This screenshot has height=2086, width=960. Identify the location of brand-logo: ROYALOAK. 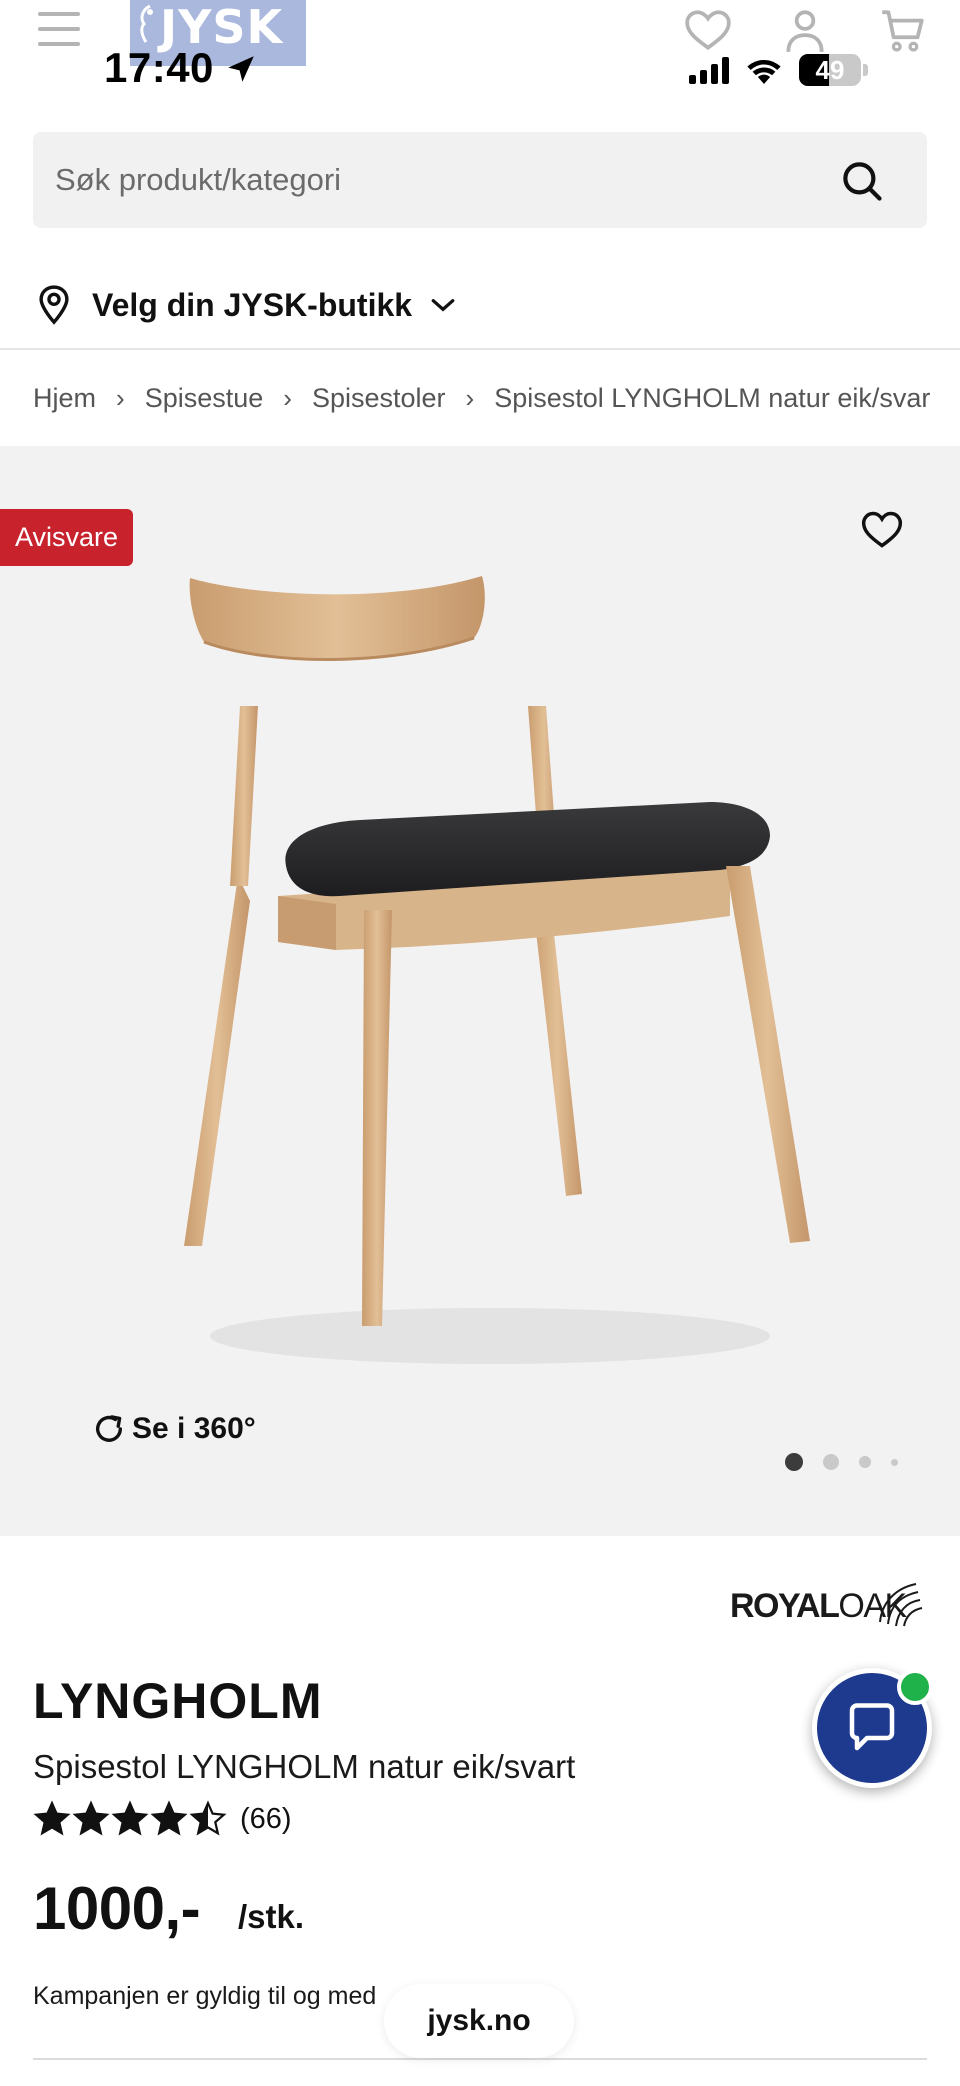
(828, 1601).